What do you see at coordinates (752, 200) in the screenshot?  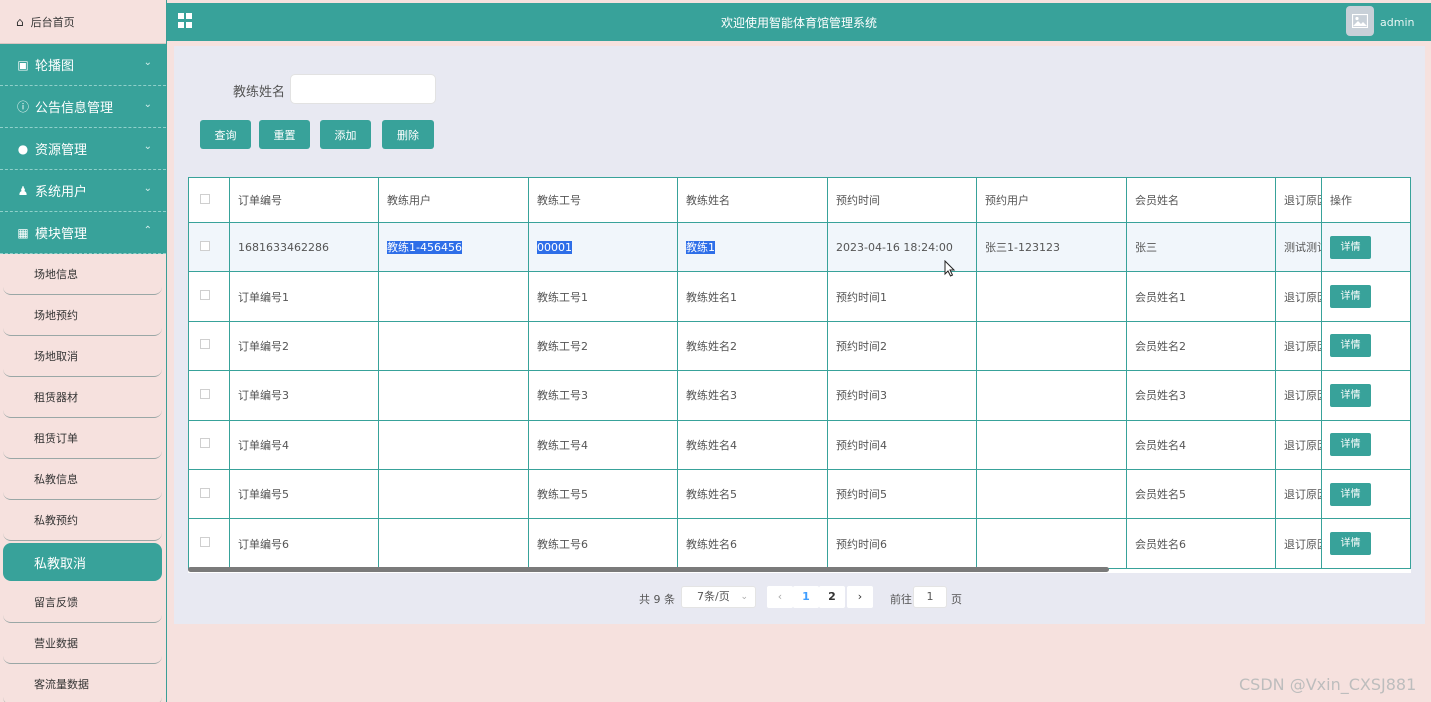 I see `column-header: 教练姓名` at bounding box center [752, 200].